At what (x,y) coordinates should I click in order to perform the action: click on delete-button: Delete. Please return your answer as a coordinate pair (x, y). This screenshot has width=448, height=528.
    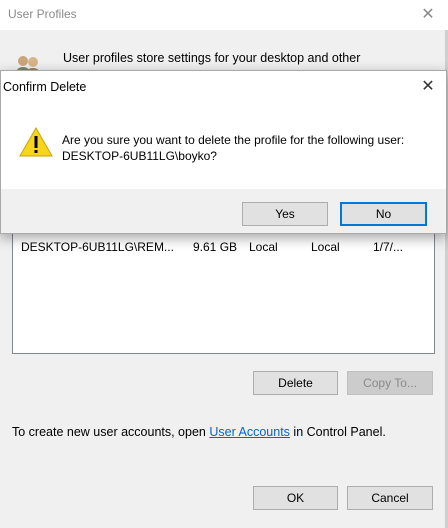
    Looking at the image, I should click on (295, 383).